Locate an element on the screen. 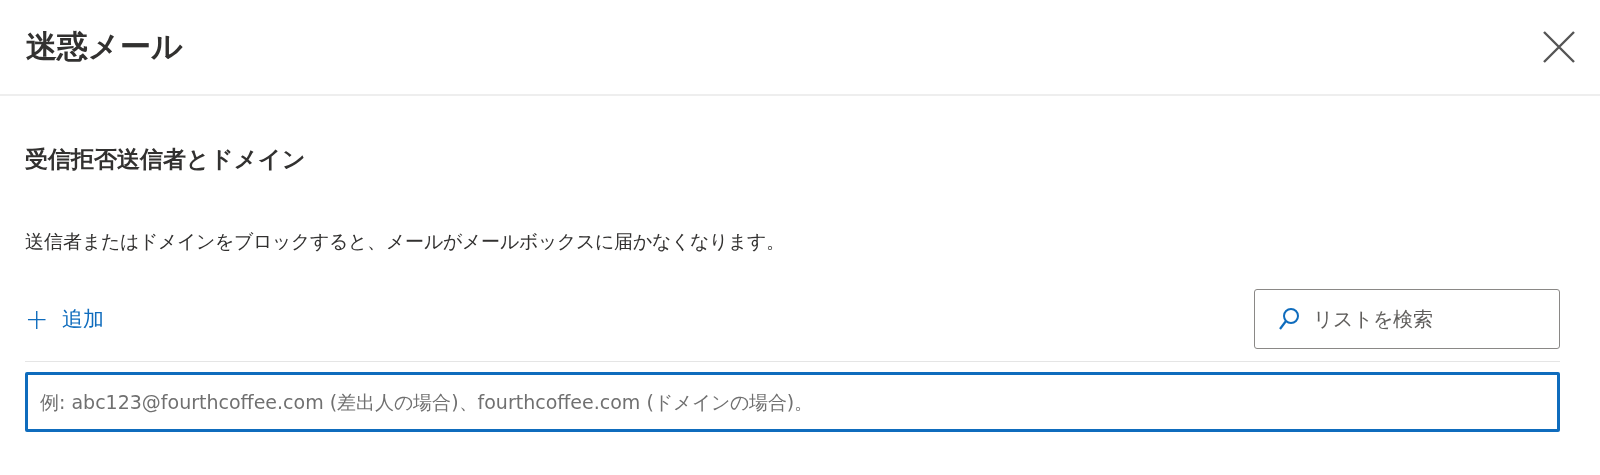 This screenshot has width=1600, height=475. panel-title: 迷惑メール is located at coordinates (104, 46).